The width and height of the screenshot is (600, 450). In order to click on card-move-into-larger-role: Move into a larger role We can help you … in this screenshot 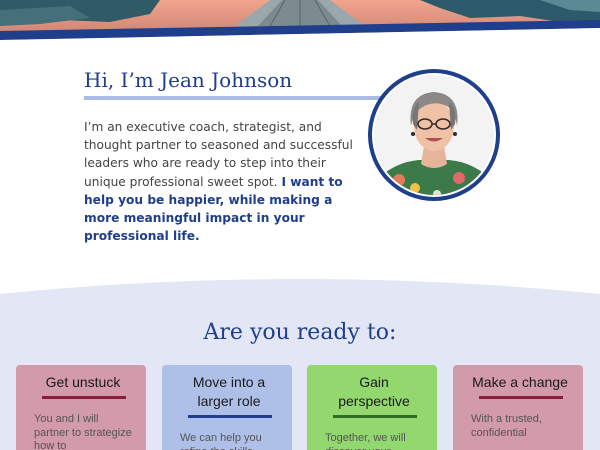, I will do `click(227, 407)`.